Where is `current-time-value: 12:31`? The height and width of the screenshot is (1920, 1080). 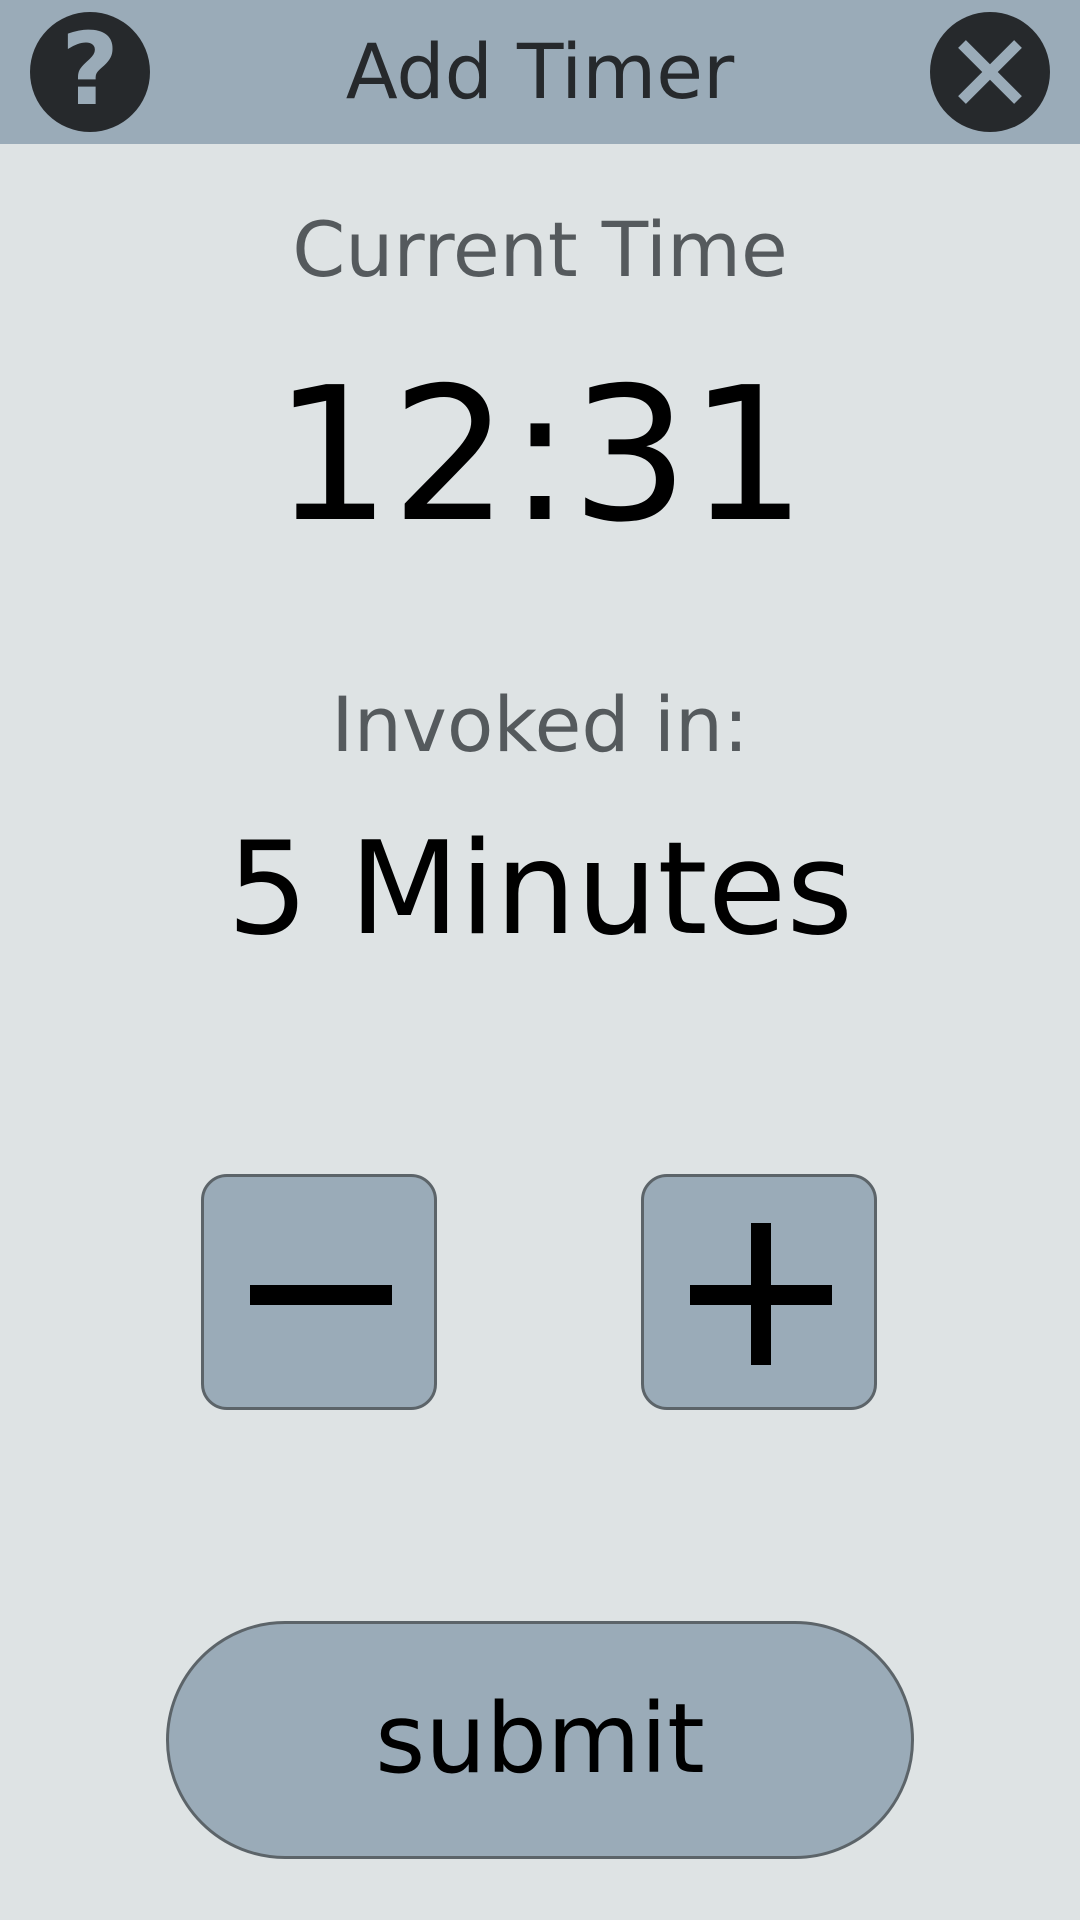 current-time-value: 12:31 is located at coordinates (540, 455).